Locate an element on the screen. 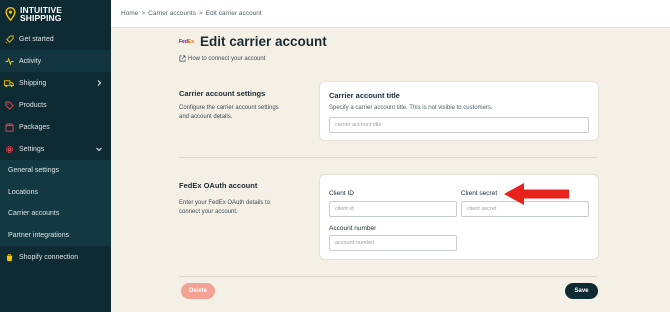 The height and width of the screenshot is (312, 670). client-id-input: client id is located at coordinates (393, 209).